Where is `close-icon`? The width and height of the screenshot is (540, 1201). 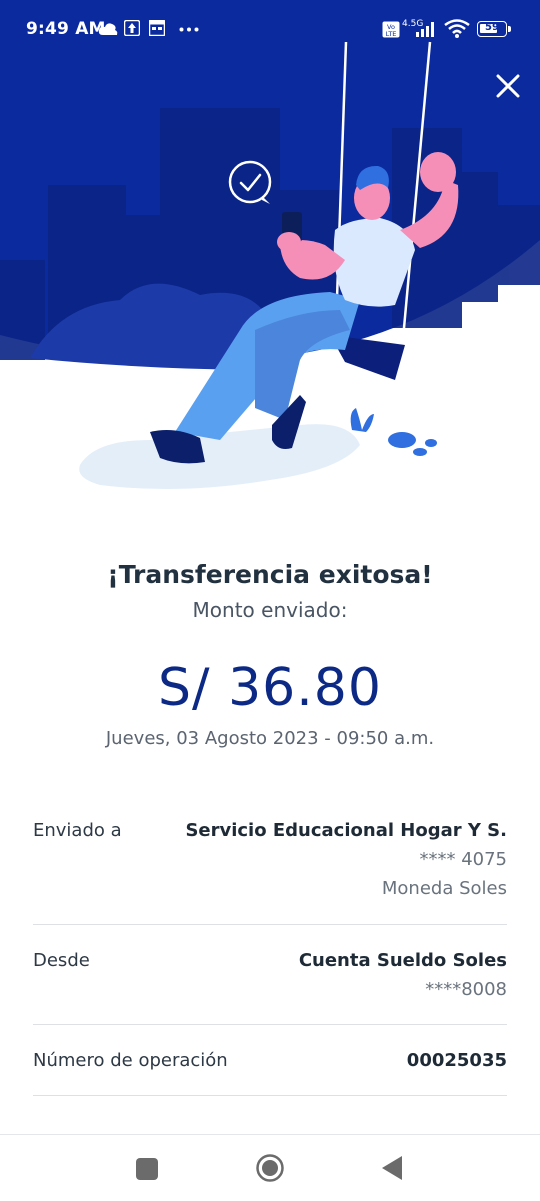
close-icon is located at coordinates (508, 86).